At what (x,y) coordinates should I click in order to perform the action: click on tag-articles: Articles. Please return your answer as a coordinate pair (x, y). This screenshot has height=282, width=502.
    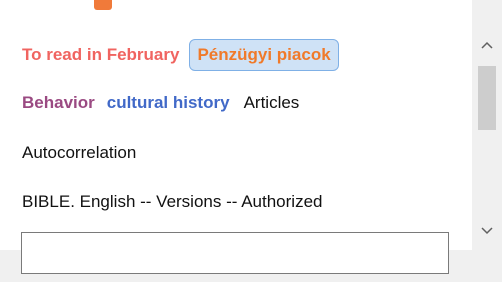
    Looking at the image, I should click on (272, 103).